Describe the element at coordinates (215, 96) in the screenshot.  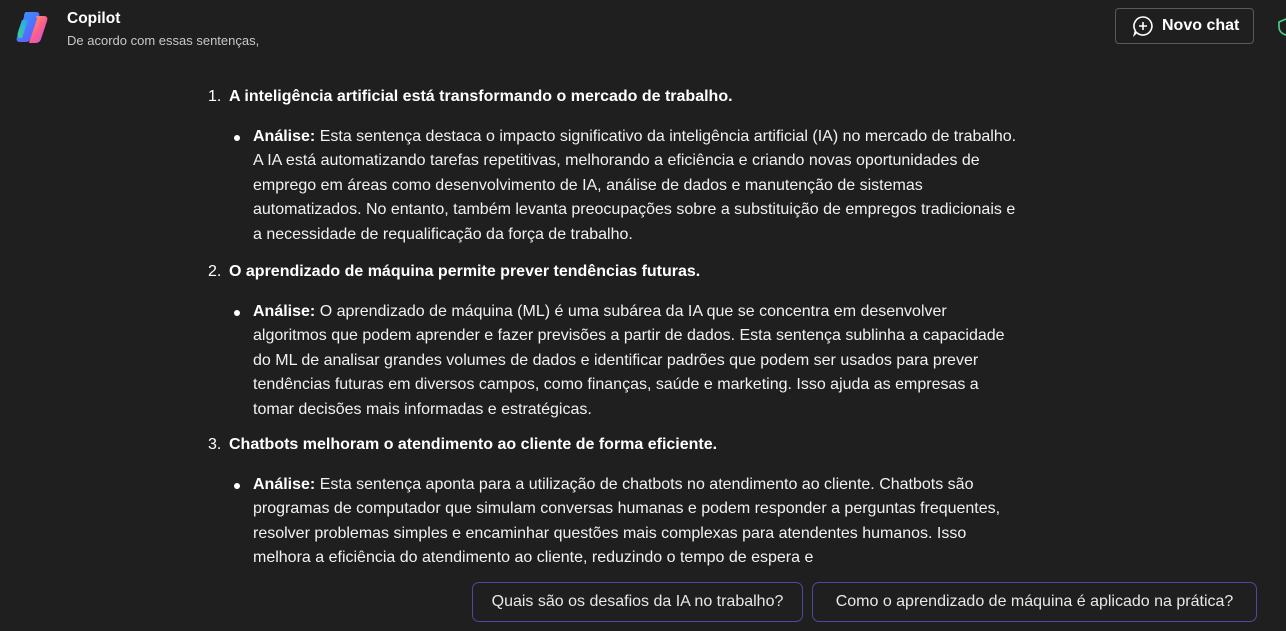
I see `item-number: 1.` at that location.